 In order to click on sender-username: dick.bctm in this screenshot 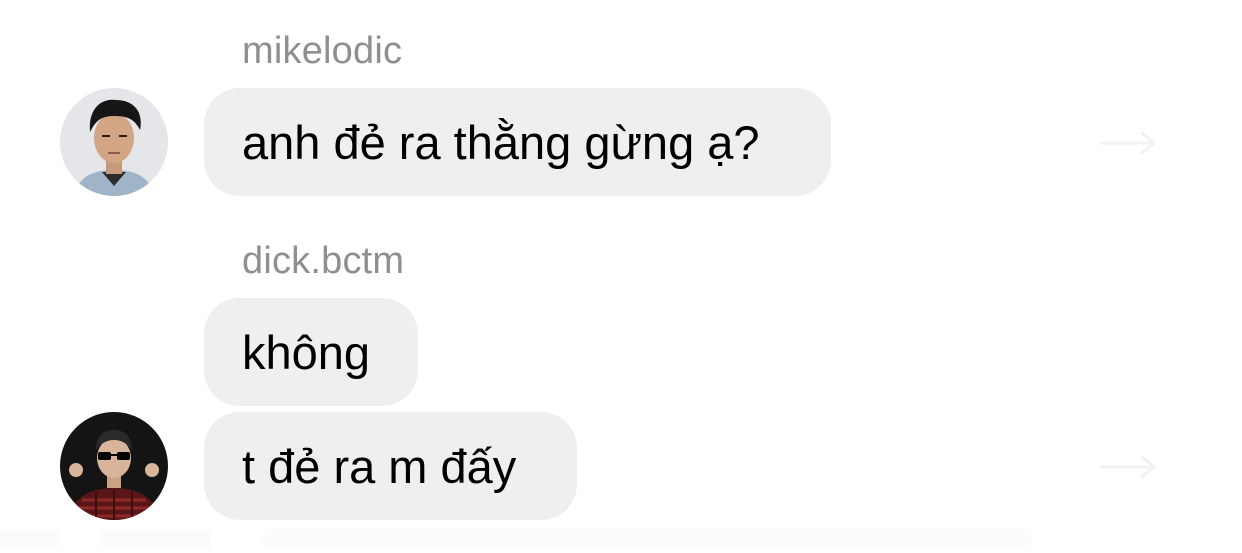, I will do `click(323, 261)`.